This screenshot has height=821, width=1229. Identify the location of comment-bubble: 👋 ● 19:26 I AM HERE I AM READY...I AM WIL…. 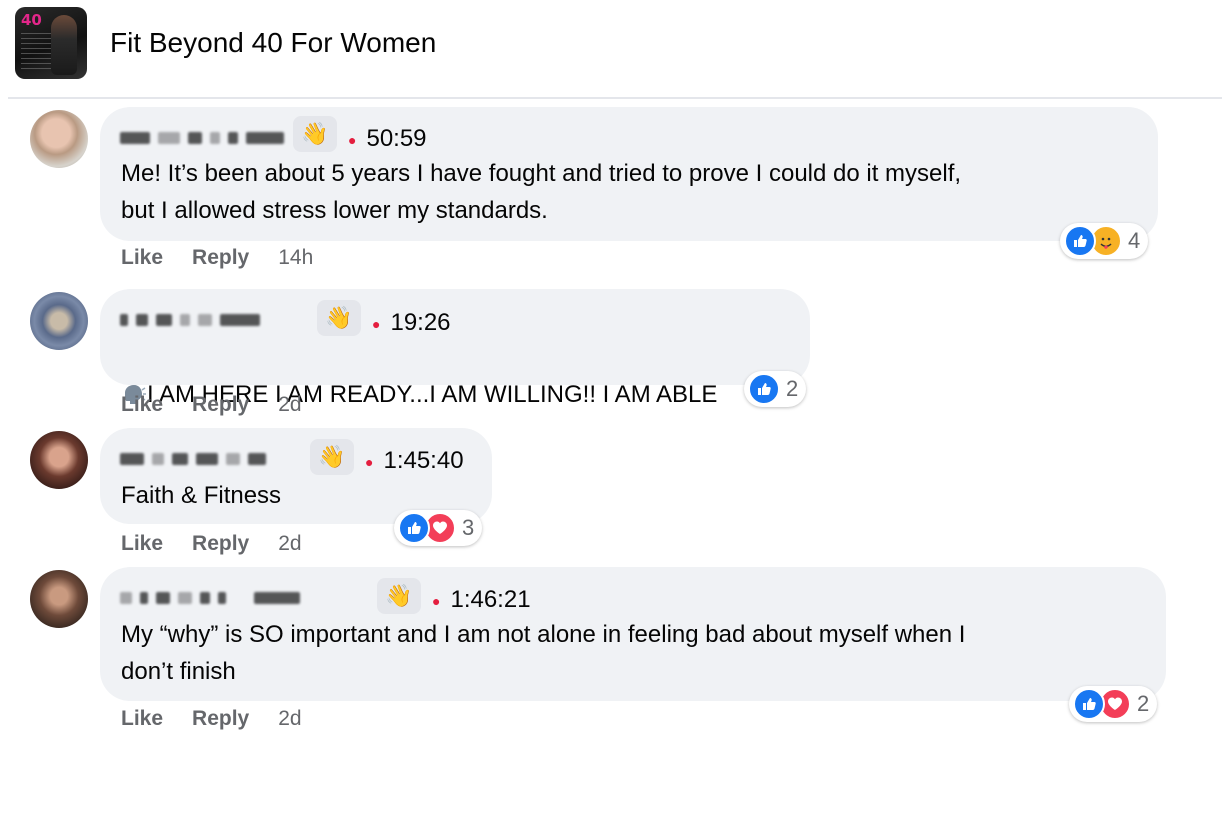
(455, 348).